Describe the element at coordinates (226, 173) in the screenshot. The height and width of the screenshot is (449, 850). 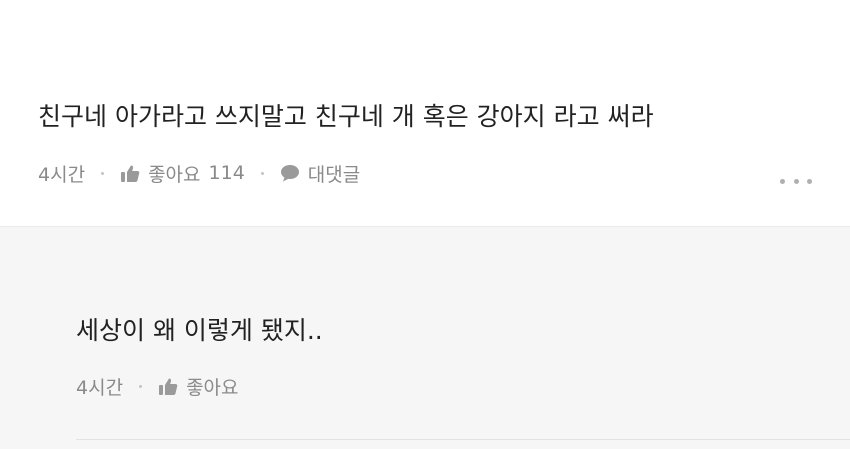
I see `like-count: 114` at that location.